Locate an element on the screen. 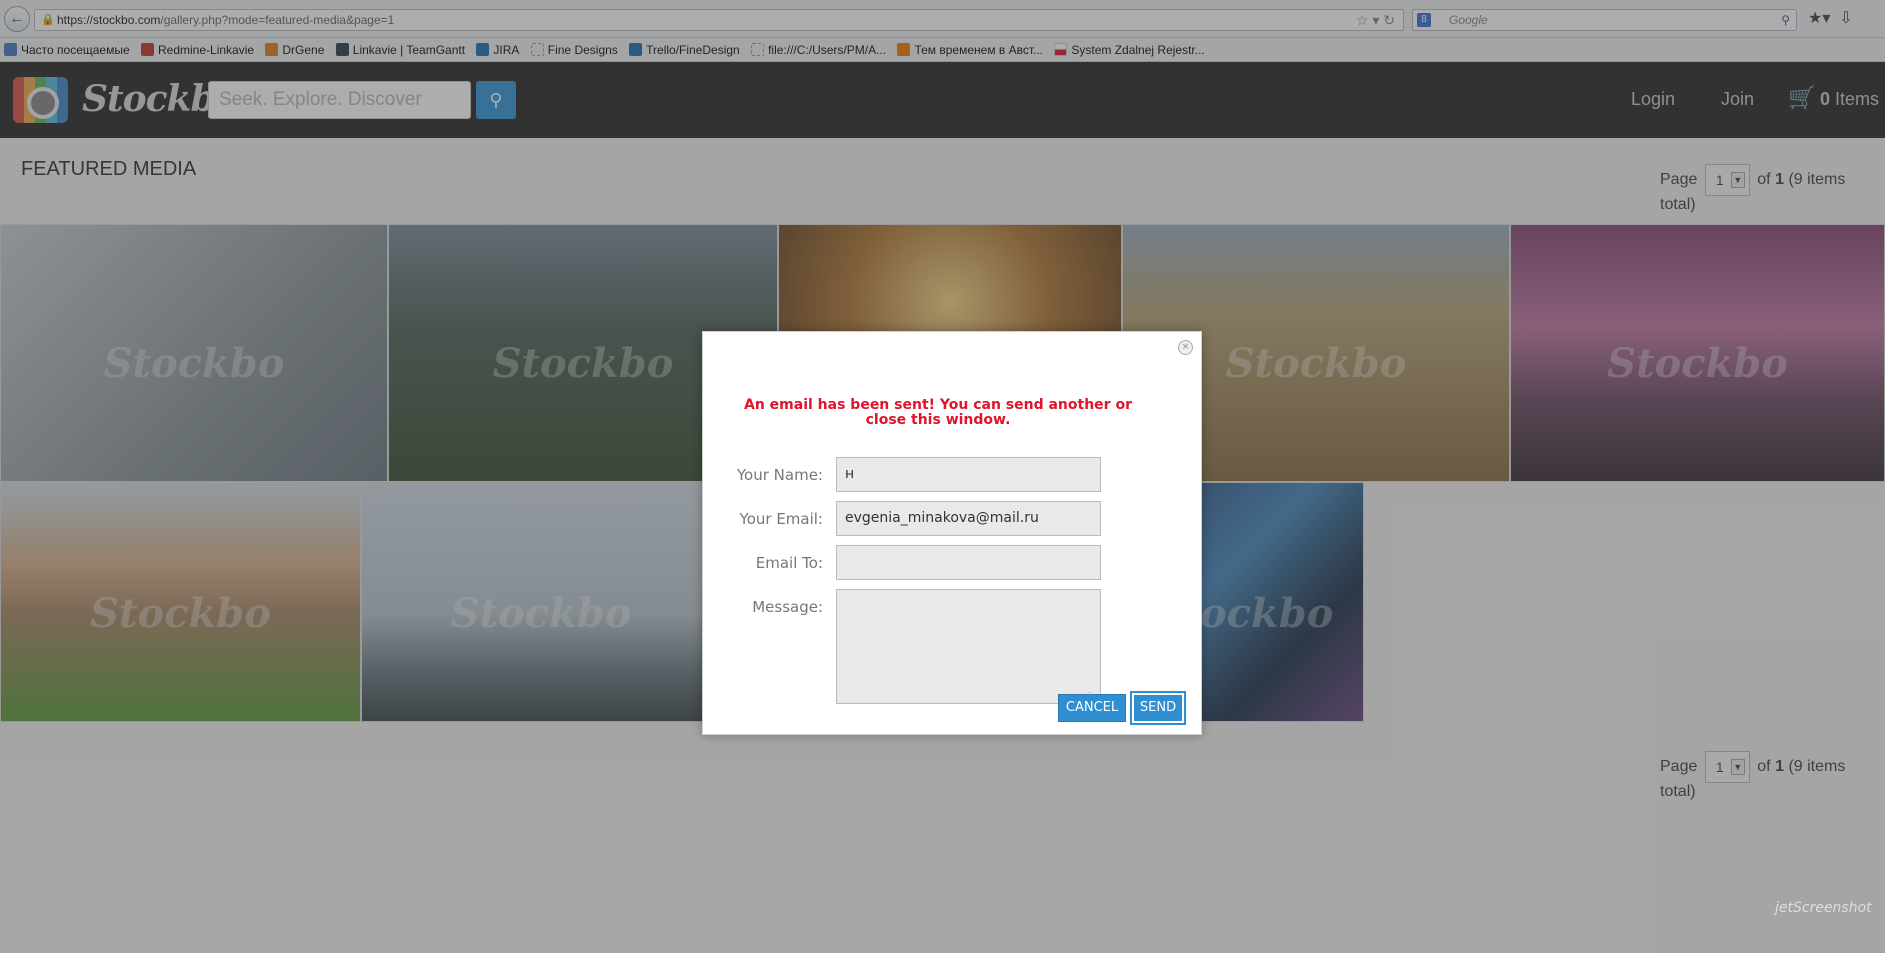 This screenshot has height=953, width=1885. email-to-label: Email To: is located at coordinates (789, 563).